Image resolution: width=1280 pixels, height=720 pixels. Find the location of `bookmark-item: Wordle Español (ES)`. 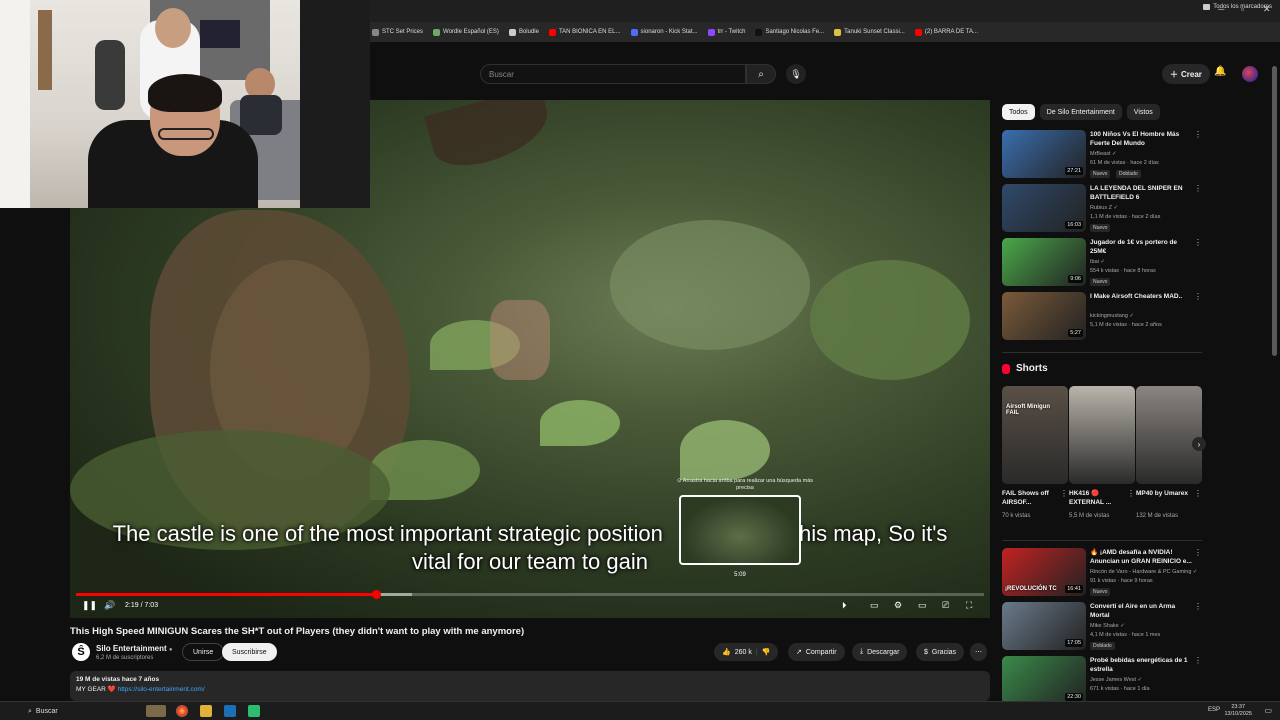

bookmark-item: Wordle Español (ES) is located at coordinates (466, 32).